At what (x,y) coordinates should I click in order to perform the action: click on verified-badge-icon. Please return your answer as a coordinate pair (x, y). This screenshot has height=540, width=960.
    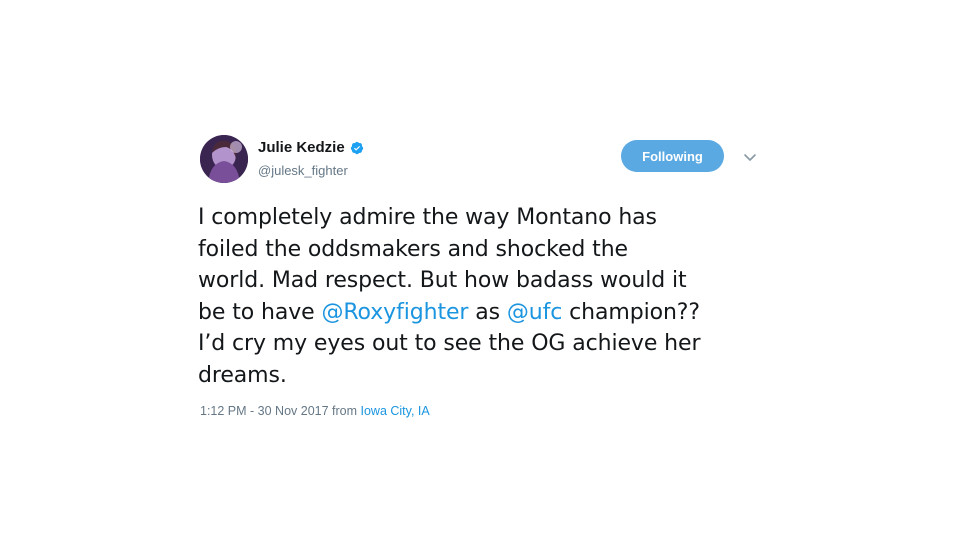
    Looking at the image, I should click on (357, 148).